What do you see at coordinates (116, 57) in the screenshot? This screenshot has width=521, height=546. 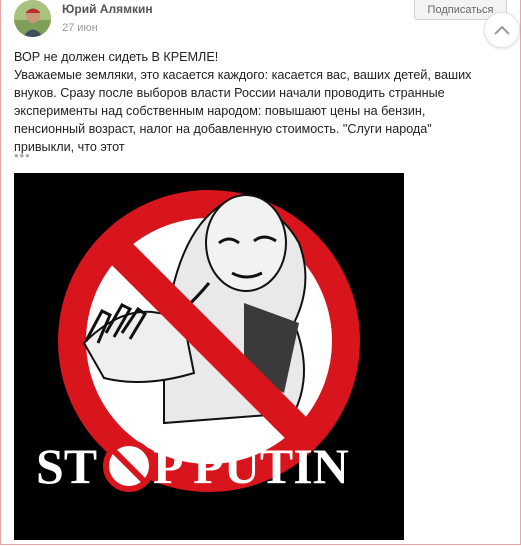 I see `post-title: ВОР не должен сидеть В КРЕМЛЕ!` at bounding box center [116, 57].